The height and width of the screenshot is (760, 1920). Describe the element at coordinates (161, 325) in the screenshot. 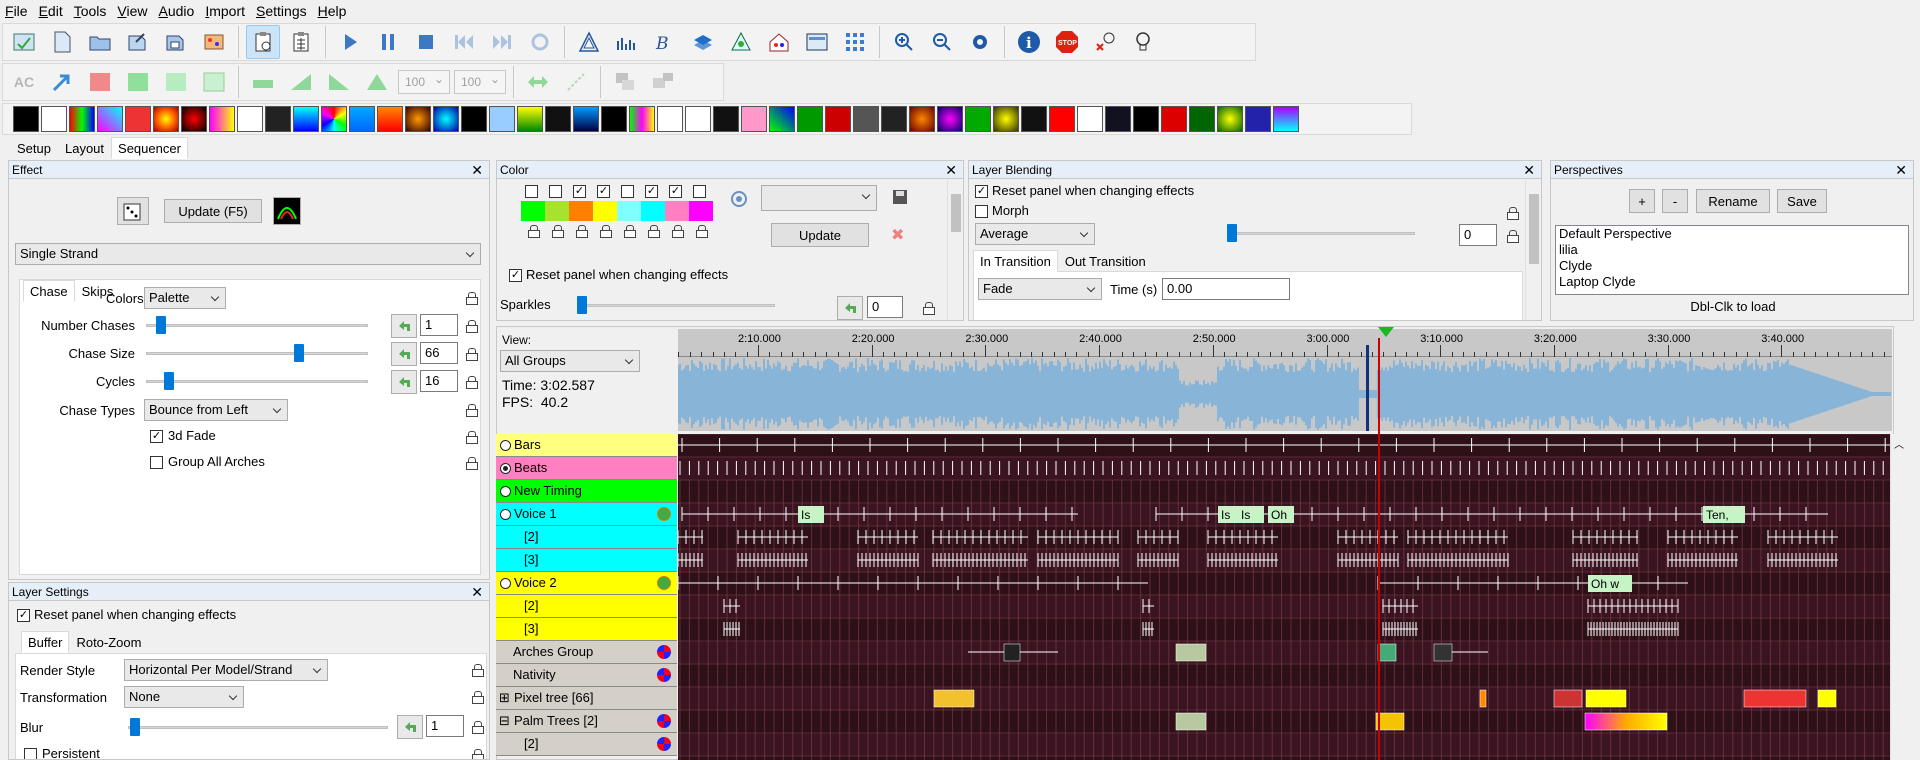

I see `number-chases-slider-thumb` at that location.